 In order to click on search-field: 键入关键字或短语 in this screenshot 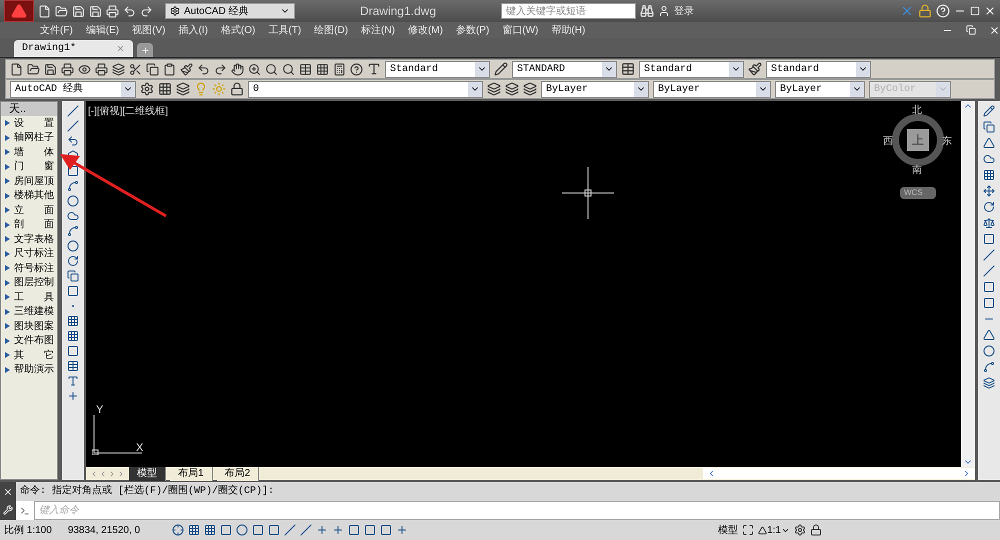, I will do `click(568, 11)`.